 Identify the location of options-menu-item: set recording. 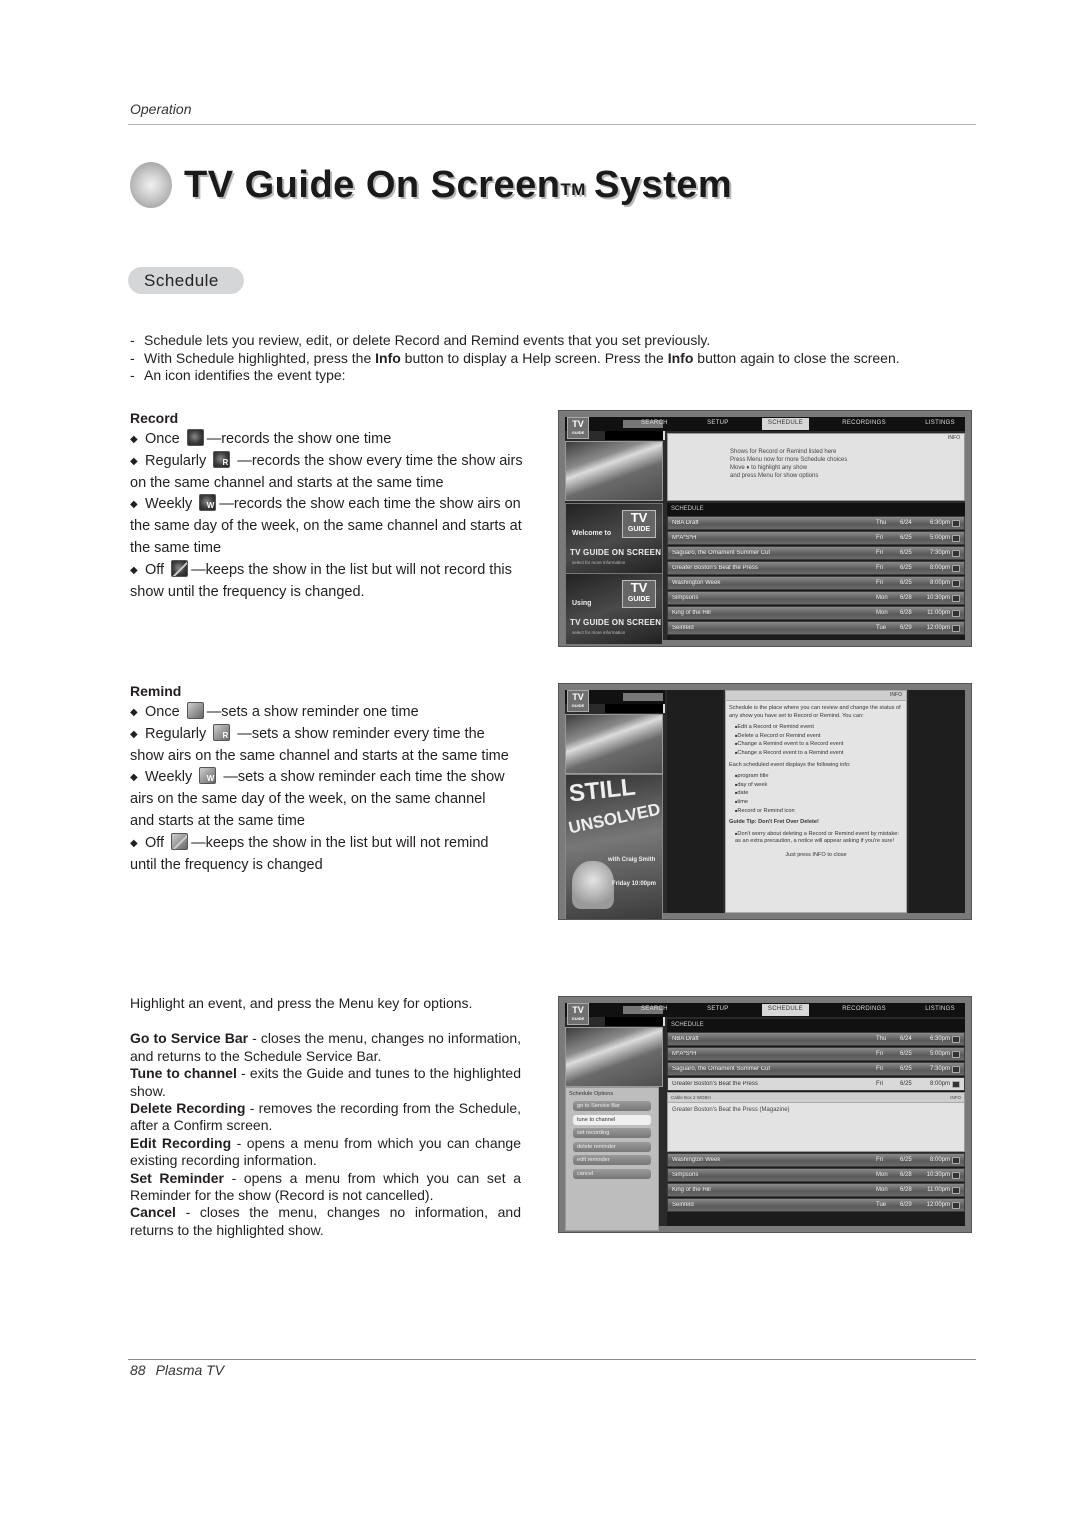
(612, 1133).